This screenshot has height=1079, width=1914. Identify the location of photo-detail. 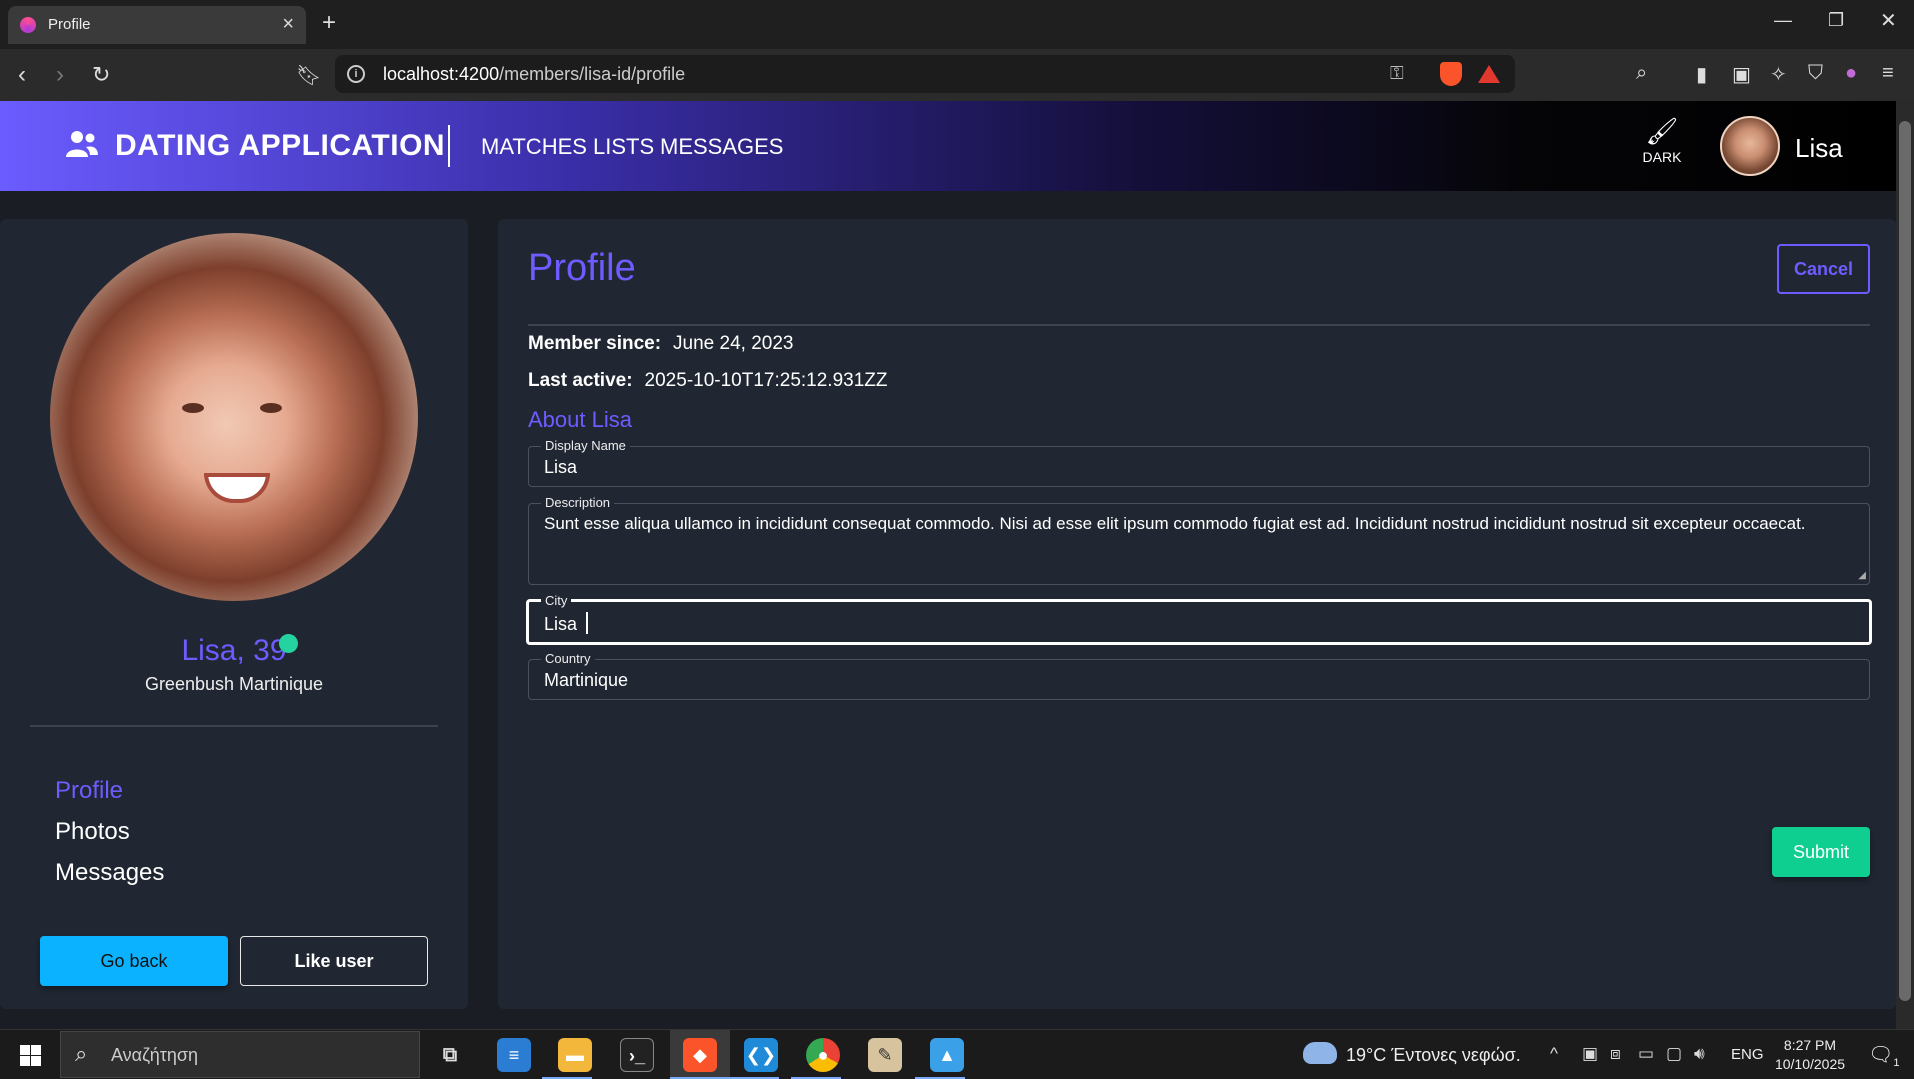
(193, 408).